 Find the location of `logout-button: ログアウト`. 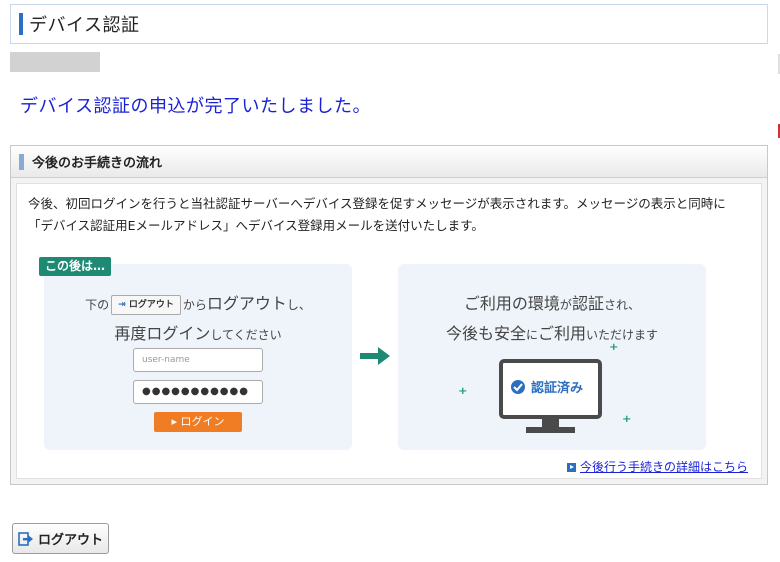

logout-button: ログアウト is located at coordinates (60, 538).